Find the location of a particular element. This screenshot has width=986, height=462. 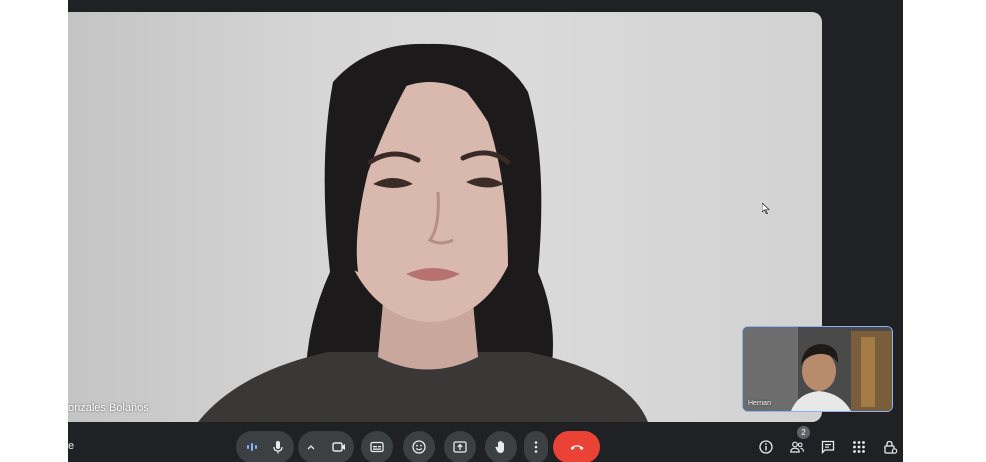

activities-button is located at coordinates (859, 447).